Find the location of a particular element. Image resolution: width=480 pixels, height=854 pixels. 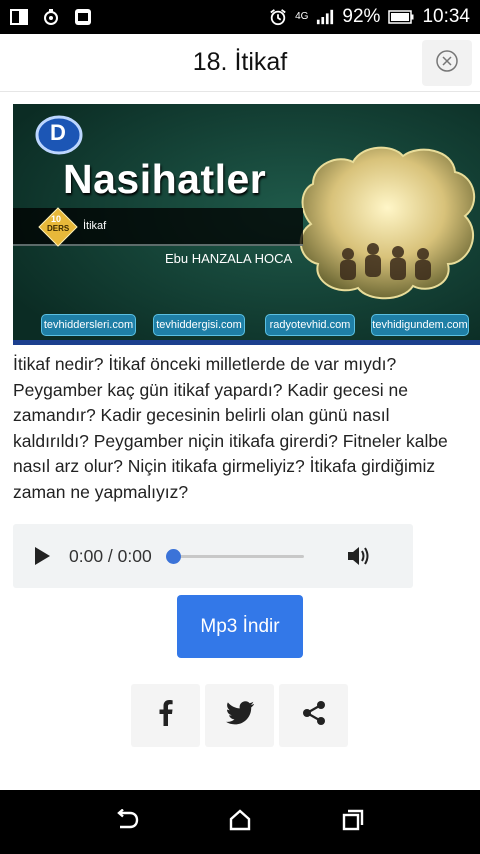

page-title: 18. İtikaf is located at coordinates (240, 62).